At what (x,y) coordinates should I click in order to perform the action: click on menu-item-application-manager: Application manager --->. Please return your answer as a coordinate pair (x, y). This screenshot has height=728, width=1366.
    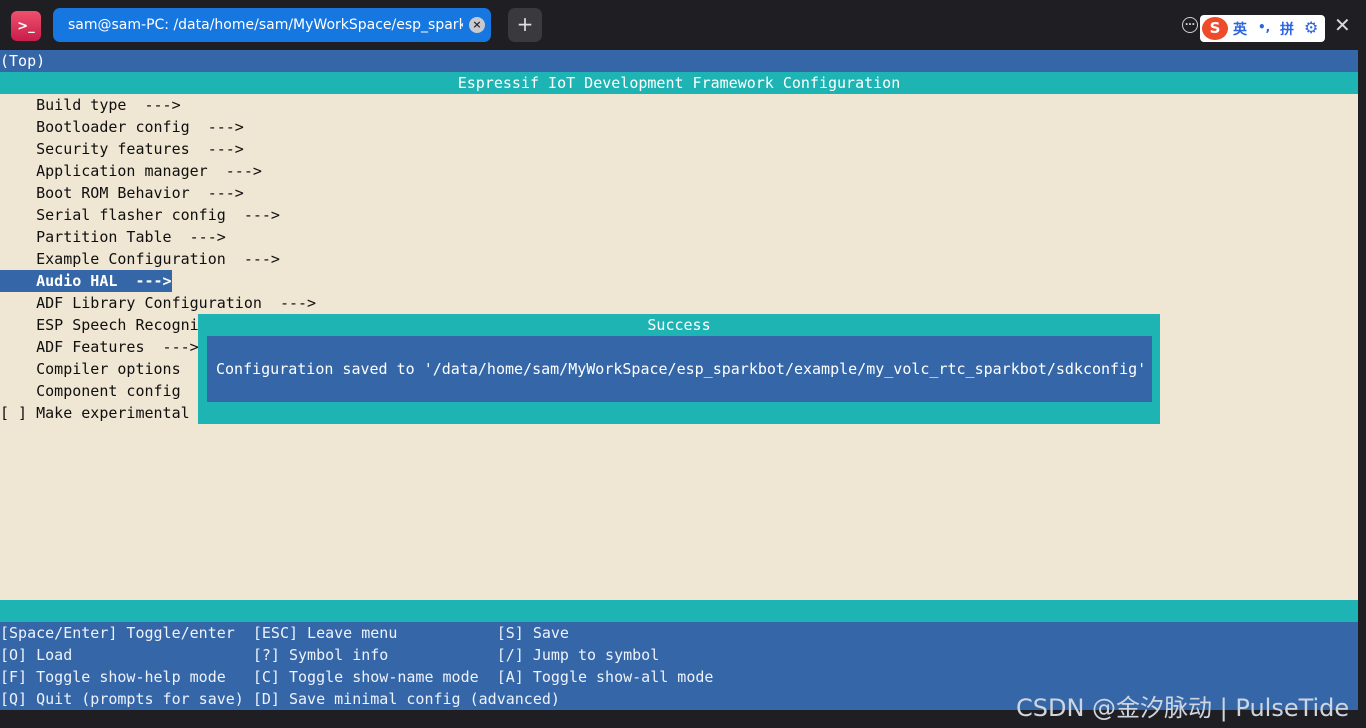
    Looking at the image, I should click on (131, 171).